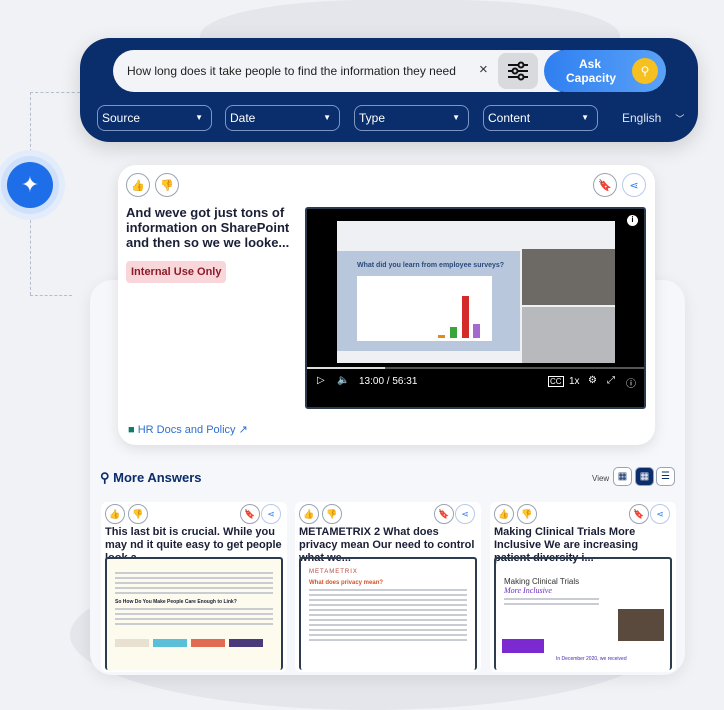 The width and height of the screenshot is (724, 710). Describe the element at coordinates (540, 118) in the screenshot. I see `content-dropdown: Content ▼` at that location.